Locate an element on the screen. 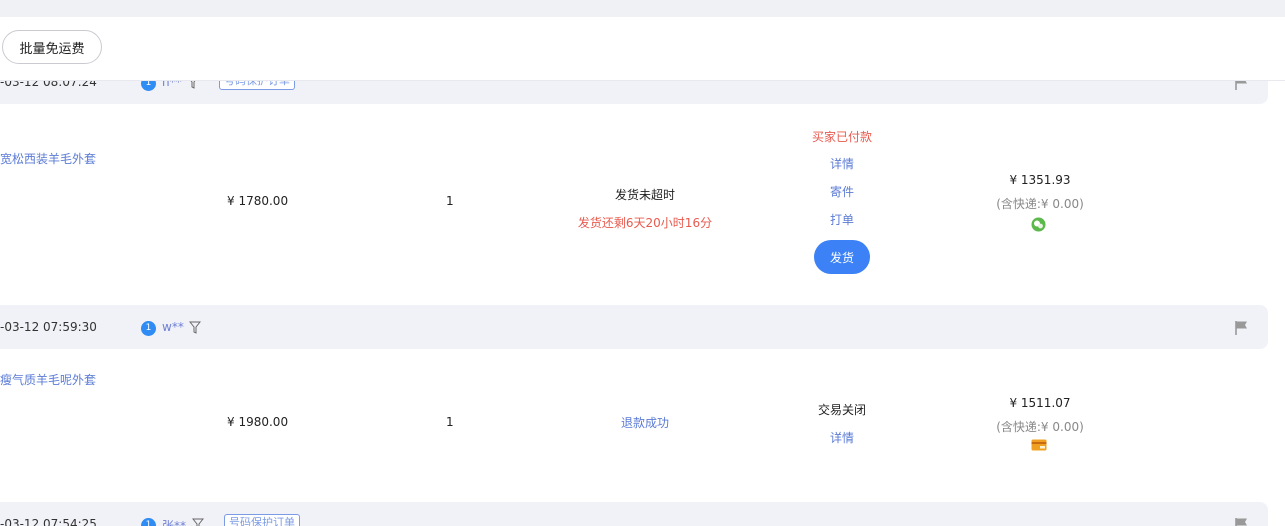 This screenshot has height=526, width=1285. order-status: 买家已付款 is located at coordinates (841, 137).